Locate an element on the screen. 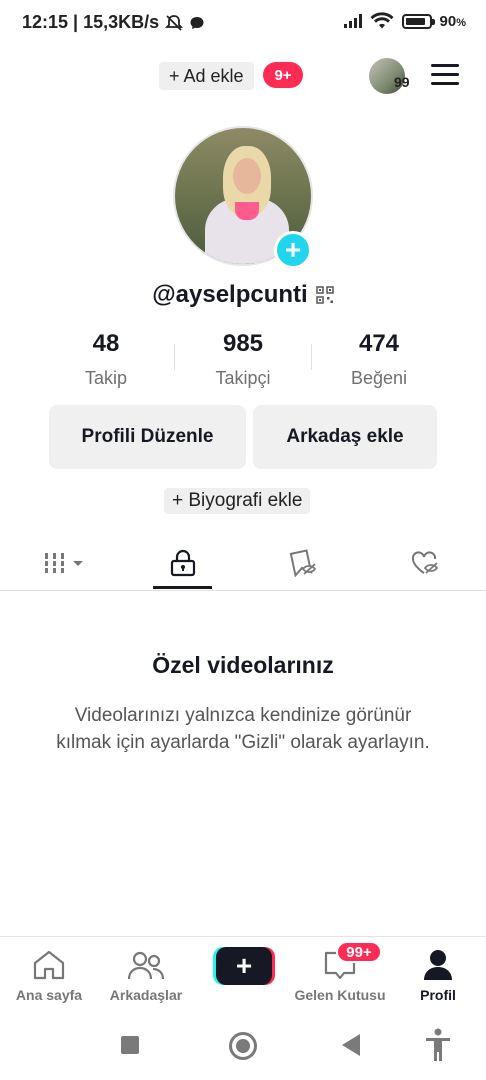  inbox-badge: 99+ is located at coordinates (359, 952).